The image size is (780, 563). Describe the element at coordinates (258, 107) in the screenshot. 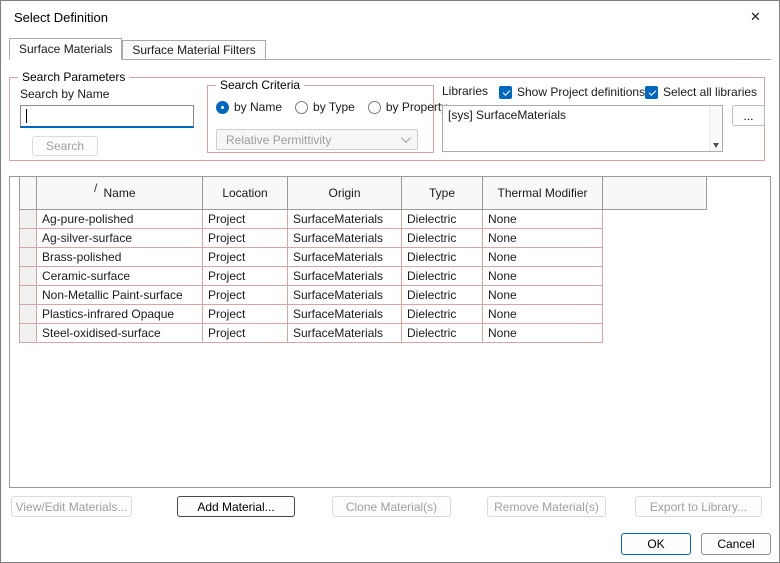

I see `radio-by-name-label: by Name` at that location.